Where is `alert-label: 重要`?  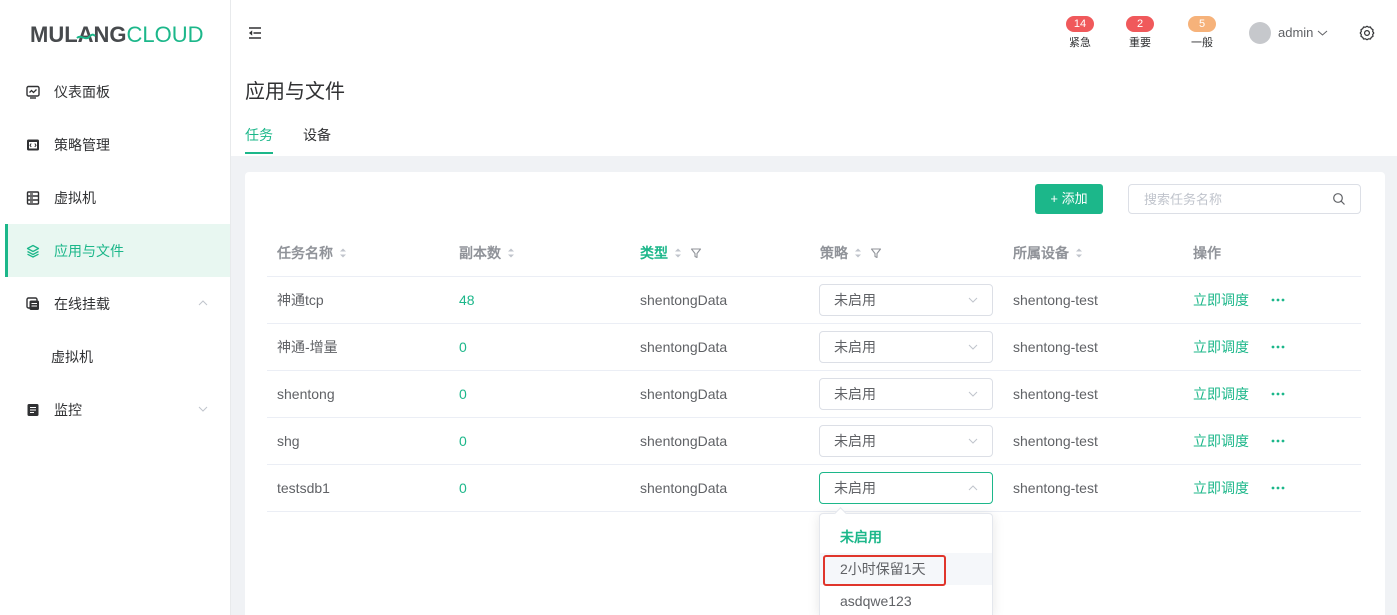 alert-label: 重要 is located at coordinates (1140, 43).